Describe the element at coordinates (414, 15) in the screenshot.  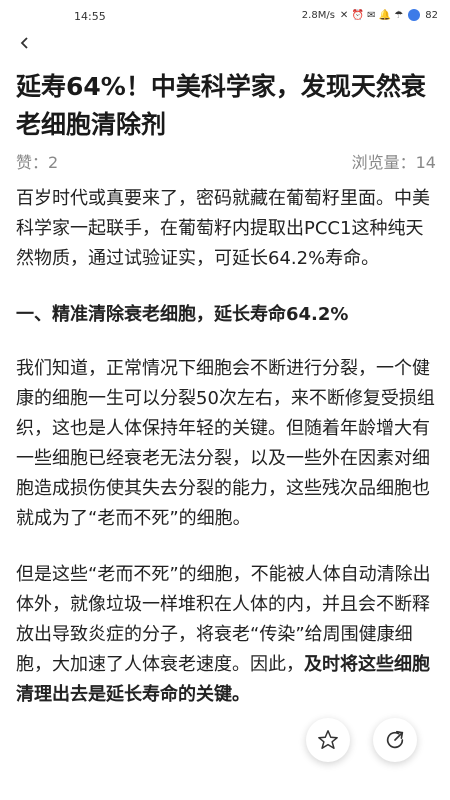
I see `battery-icon` at that location.